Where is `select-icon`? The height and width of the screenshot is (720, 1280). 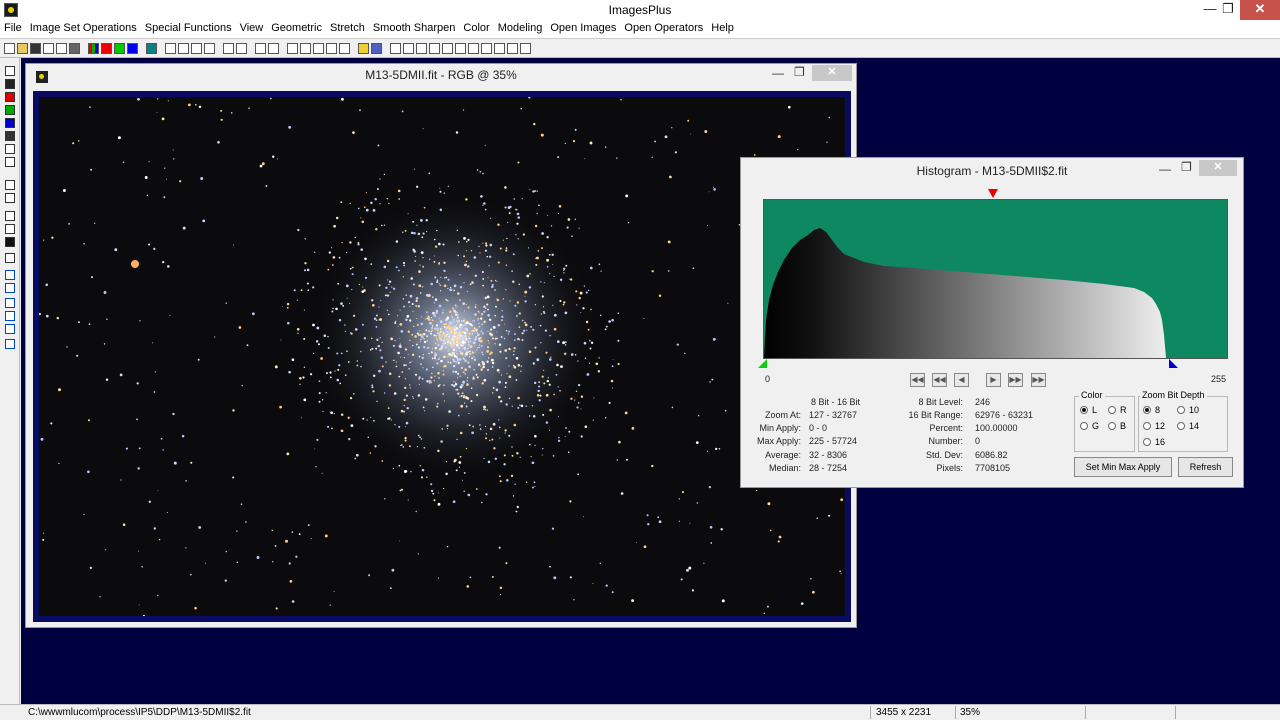 select-icon is located at coordinates (376, 48).